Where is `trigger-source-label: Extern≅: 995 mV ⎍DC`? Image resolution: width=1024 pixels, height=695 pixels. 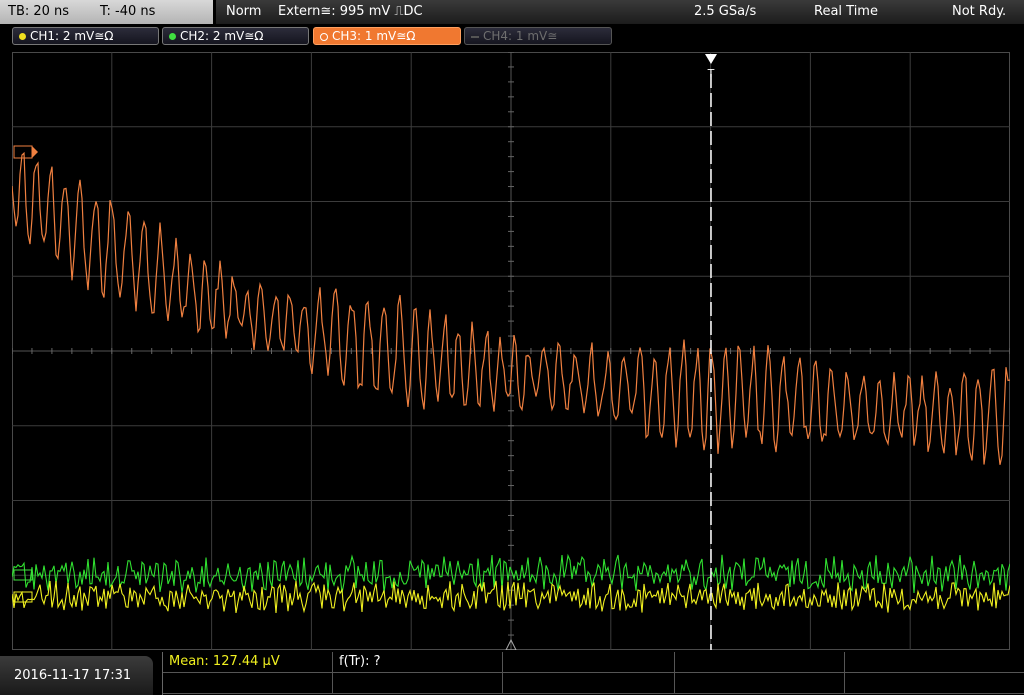 trigger-source-label: Extern≅: 995 mV ⎍DC is located at coordinates (350, 11).